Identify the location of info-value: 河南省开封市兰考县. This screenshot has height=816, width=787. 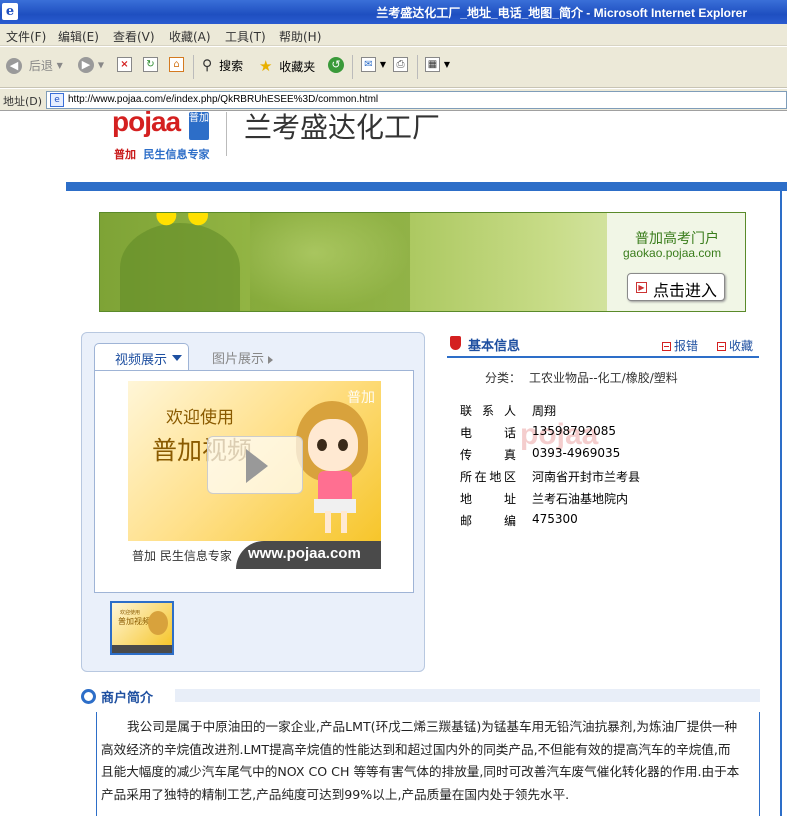
(586, 477).